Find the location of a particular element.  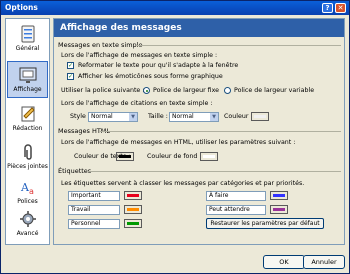

sidebar-item-attachments: Pièces jointes is located at coordinates (27, 157).